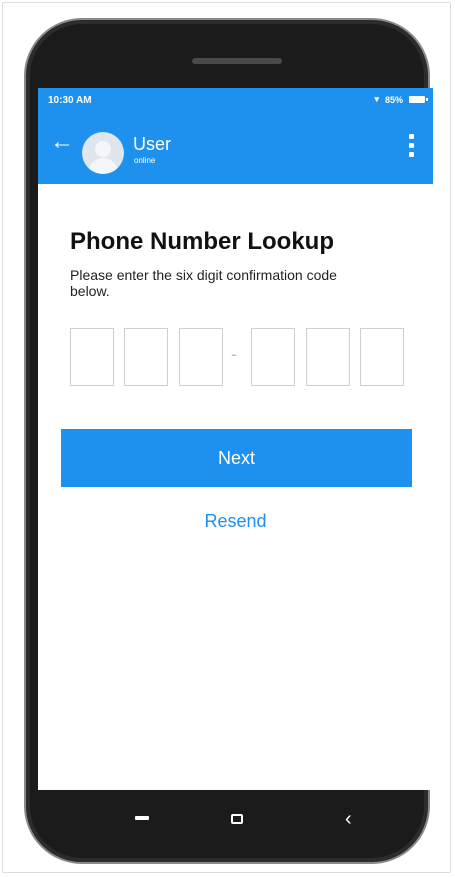 Image resolution: width=455 pixels, height=877 pixels. I want to click on home-square-icon, so click(237, 819).